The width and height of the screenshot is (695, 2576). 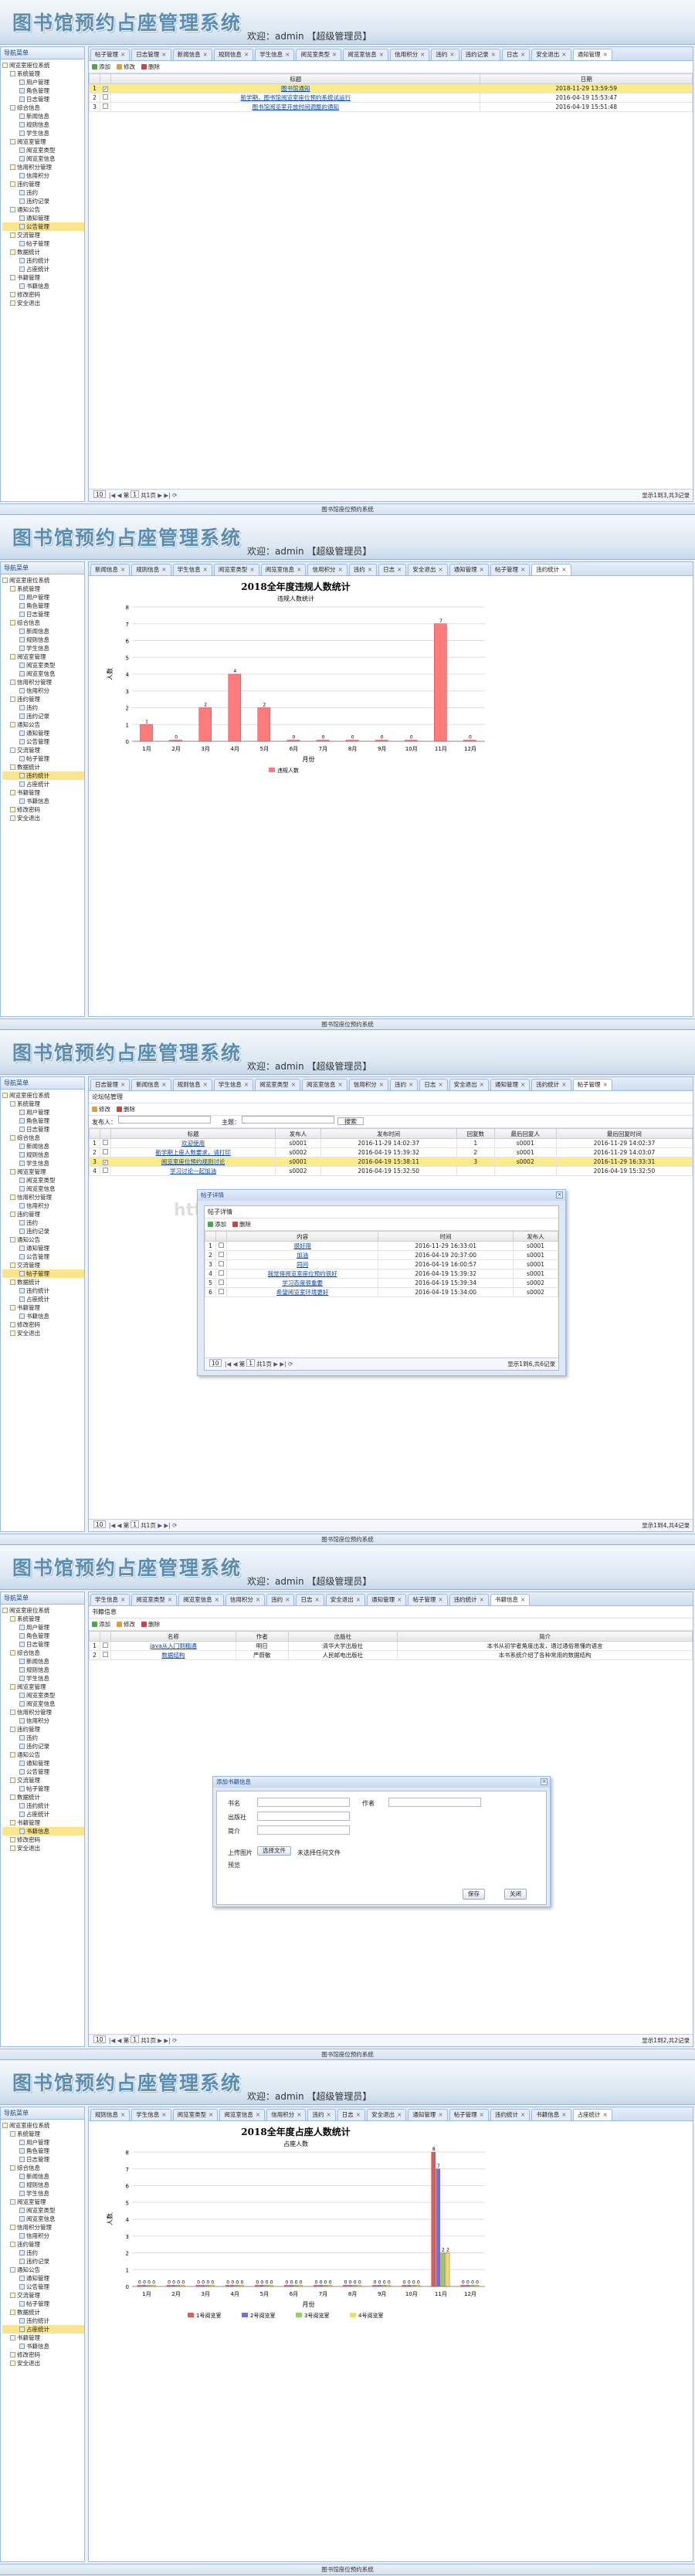 What do you see at coordinates (233, 1084) in the screenshot?
I see `tab-4: 学生信息 ×` at bounding box center [233, 1084].